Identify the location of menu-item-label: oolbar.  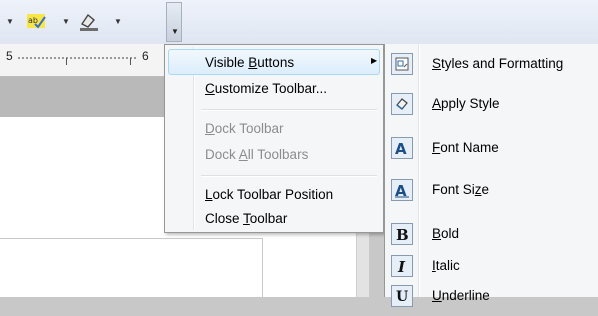
(268, 218).